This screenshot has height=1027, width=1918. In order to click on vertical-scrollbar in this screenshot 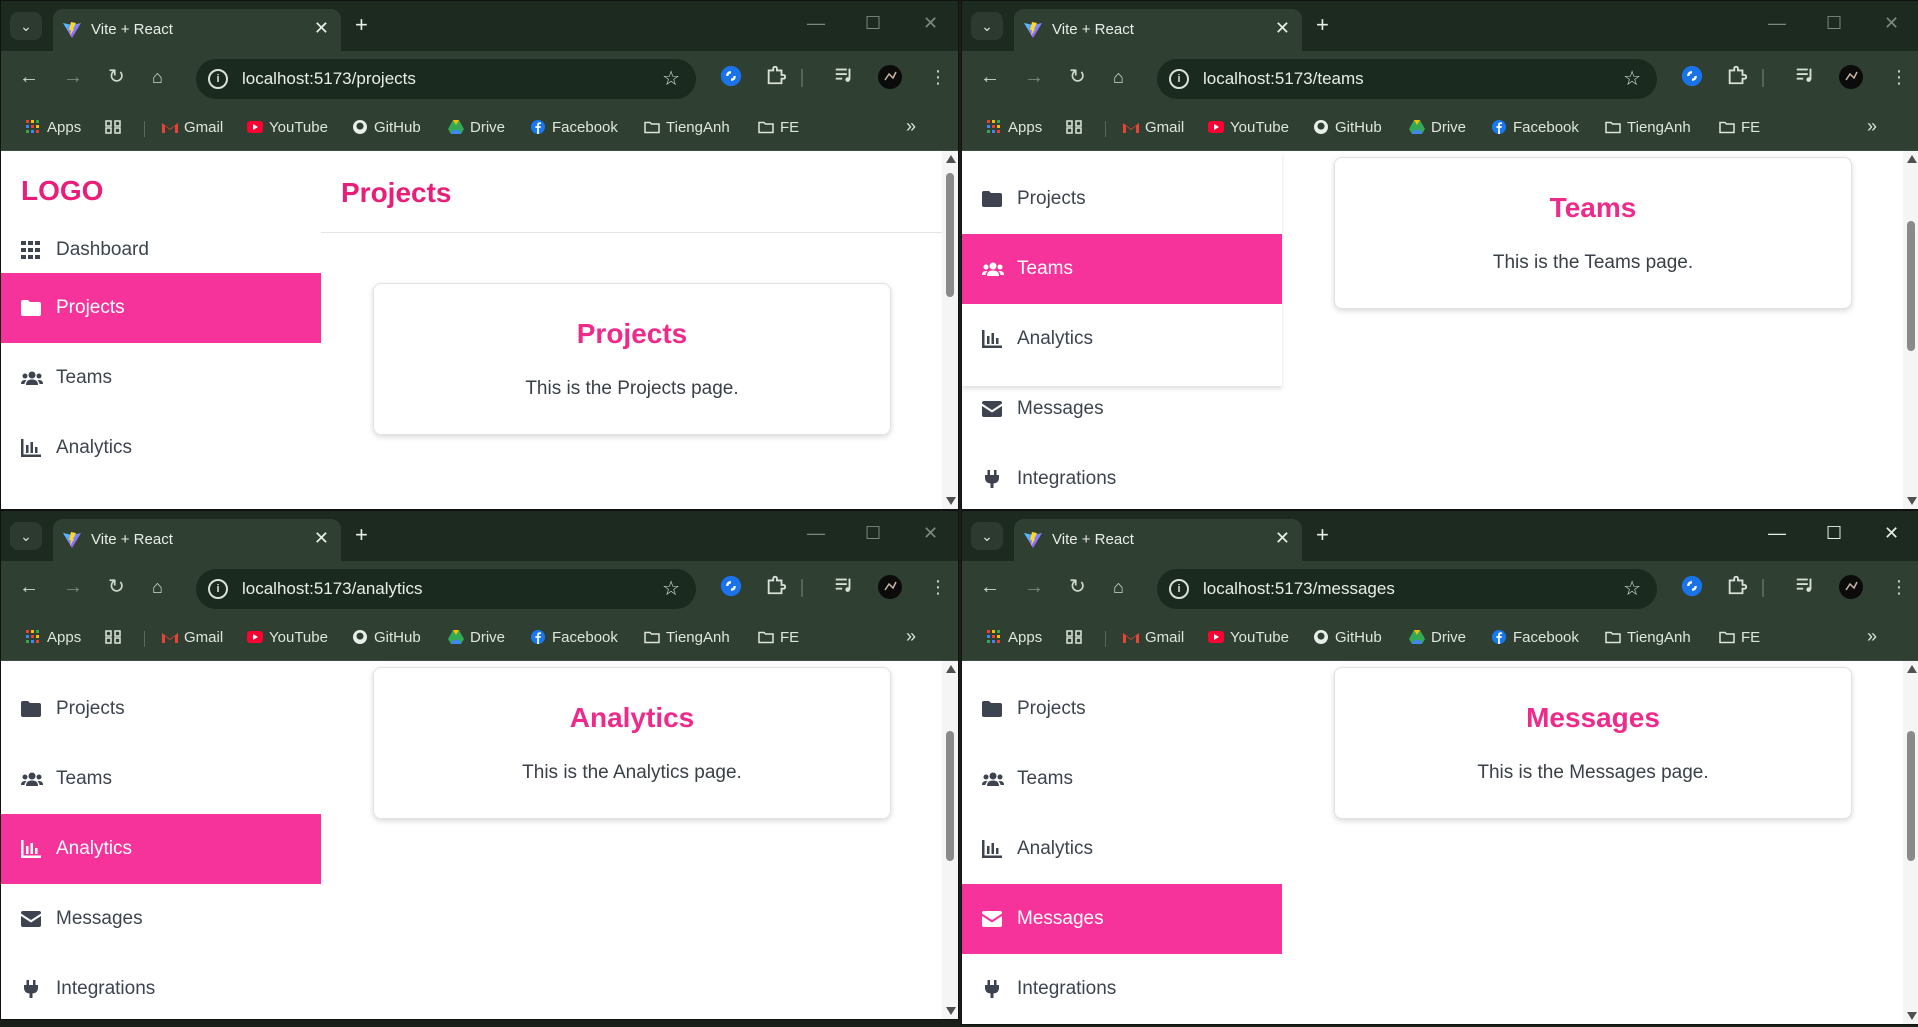, I will do `click(1910, 842)`.